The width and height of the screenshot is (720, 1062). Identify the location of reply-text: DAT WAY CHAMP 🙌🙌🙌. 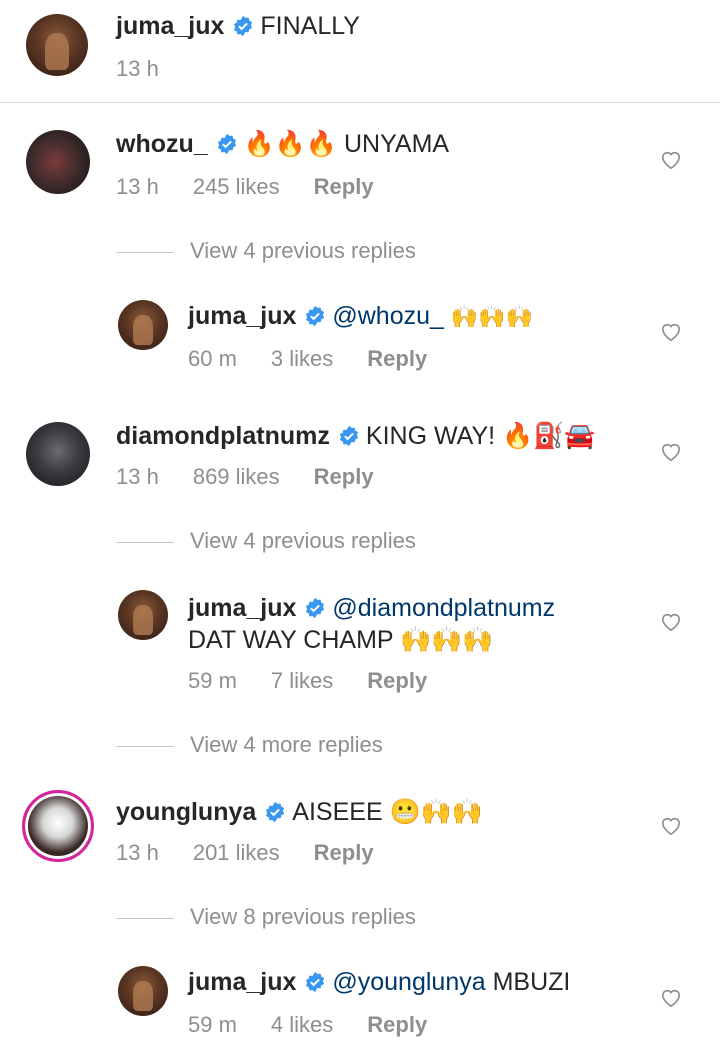
(341, 640).